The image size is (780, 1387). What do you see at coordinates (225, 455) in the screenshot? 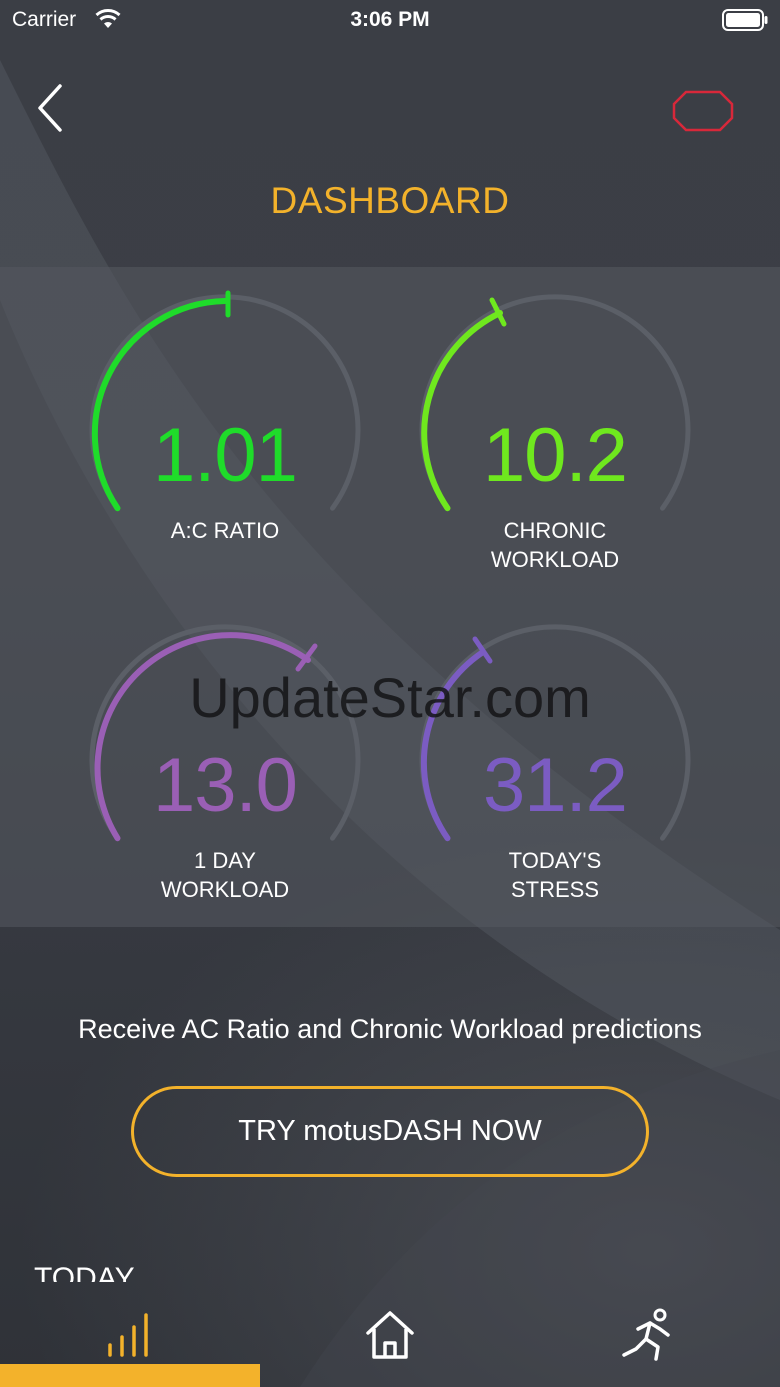
I see `gauge-value: 1.01` at bounding box center [225, 455].